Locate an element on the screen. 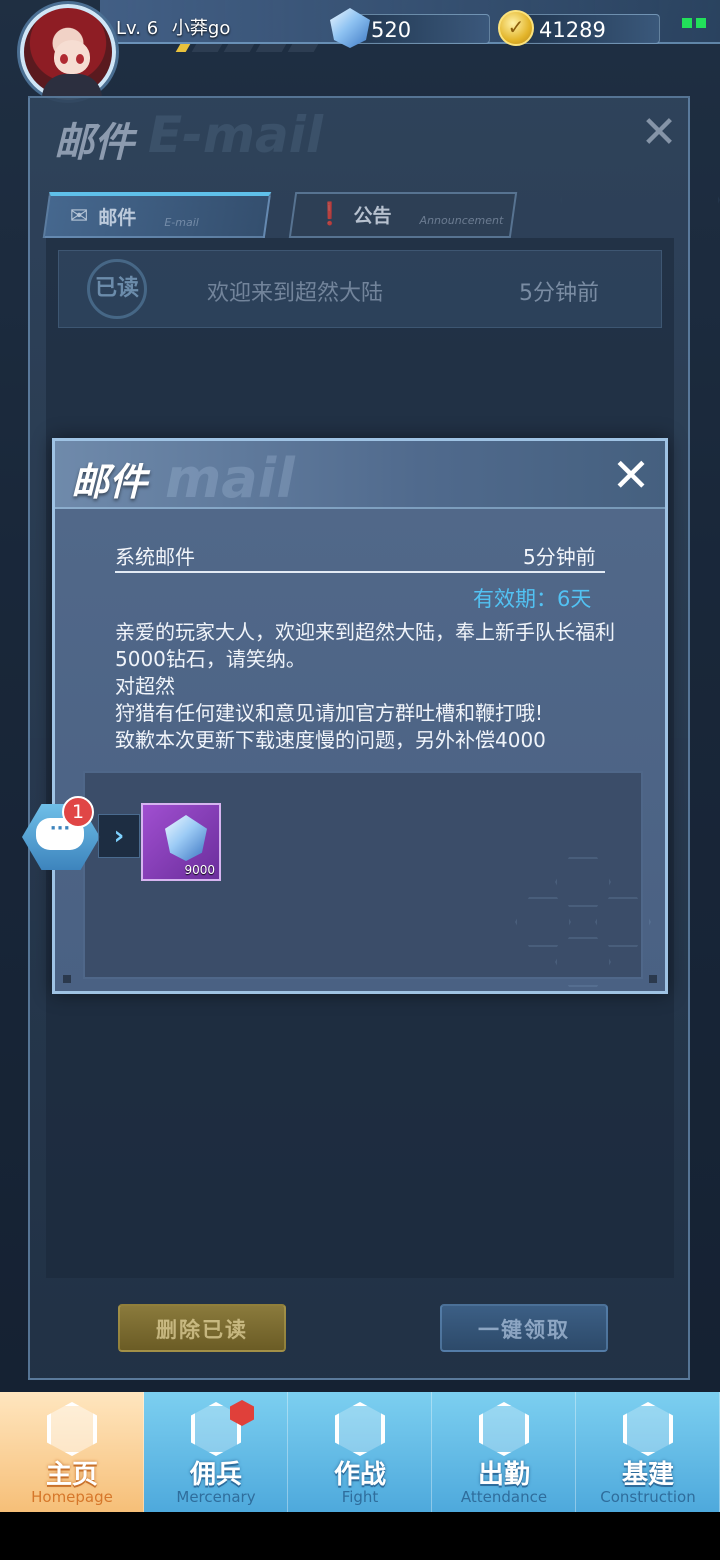 This screenshot has height=1560, width=720. nav-label: 佣兵 is located at coordinates (215, 1475).